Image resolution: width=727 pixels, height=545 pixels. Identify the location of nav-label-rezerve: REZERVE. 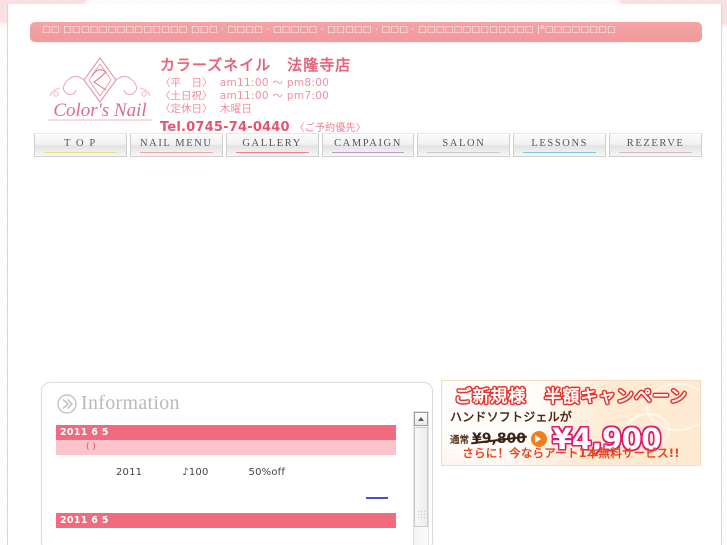
(655, 143).